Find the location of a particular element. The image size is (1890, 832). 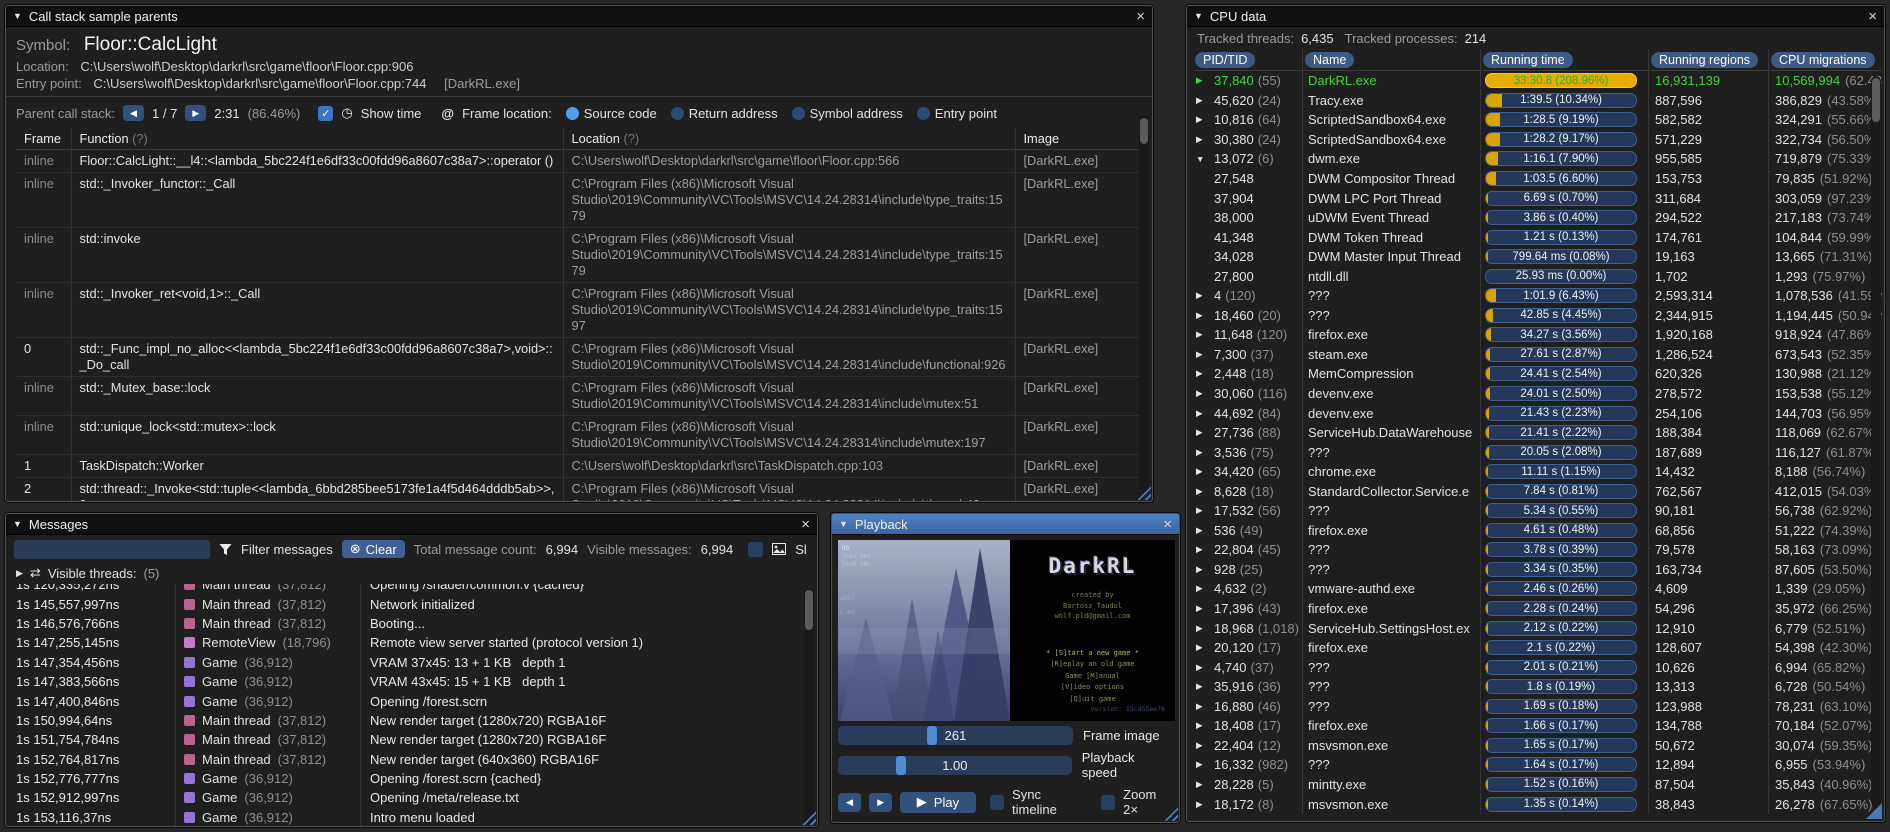

next-stack-button: ▶ is located at coordinates (196, 113).